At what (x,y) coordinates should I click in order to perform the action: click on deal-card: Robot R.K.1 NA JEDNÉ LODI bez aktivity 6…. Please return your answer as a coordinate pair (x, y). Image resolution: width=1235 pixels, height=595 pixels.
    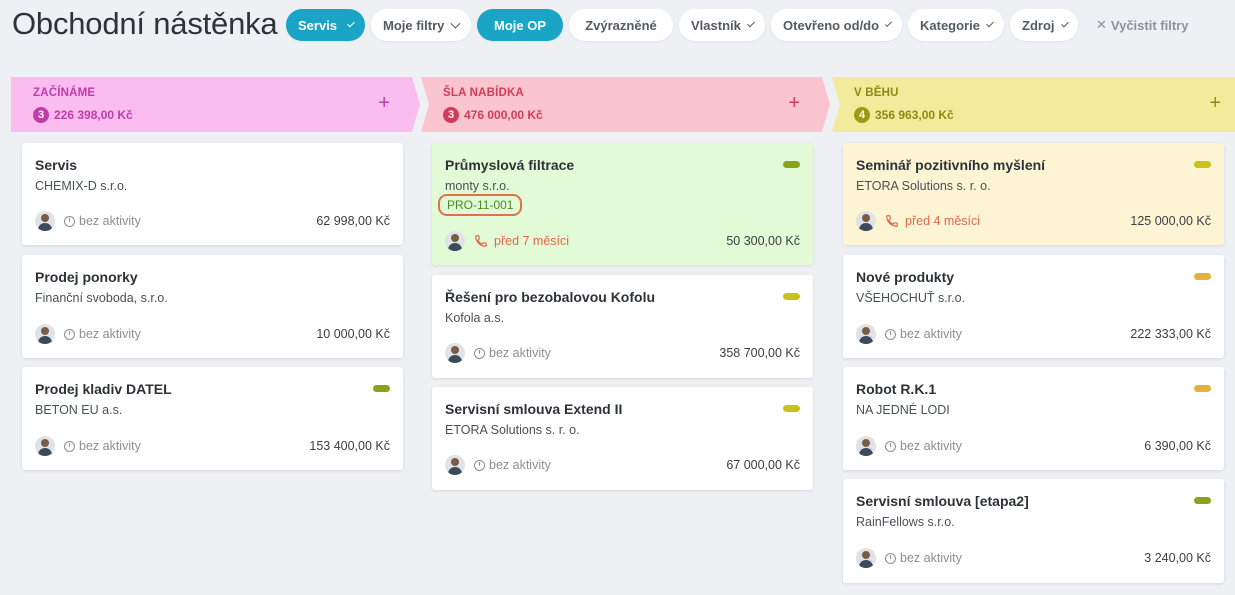
    Looking at the image, I should click on (1033, 418).